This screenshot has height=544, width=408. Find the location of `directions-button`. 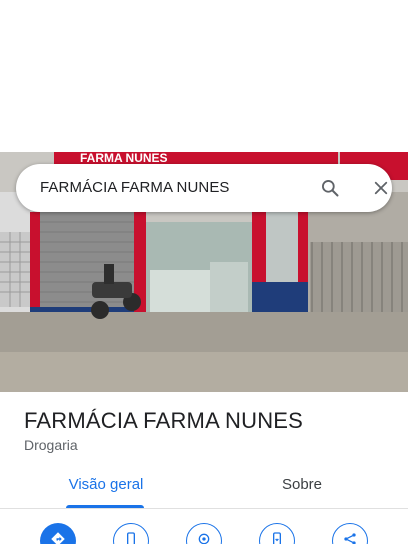

directions-button is located at coordinates (58, 533).